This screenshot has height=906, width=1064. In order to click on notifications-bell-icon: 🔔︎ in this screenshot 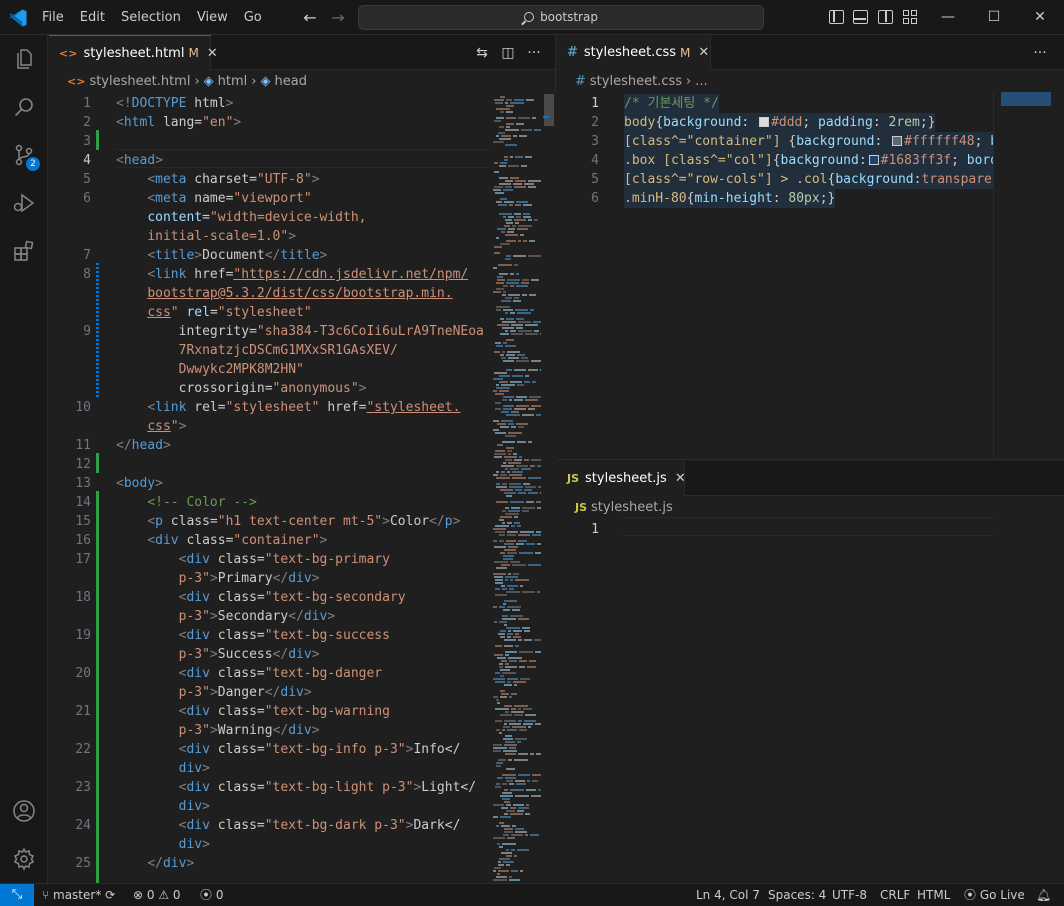, I will do `click(1043, 895)`.